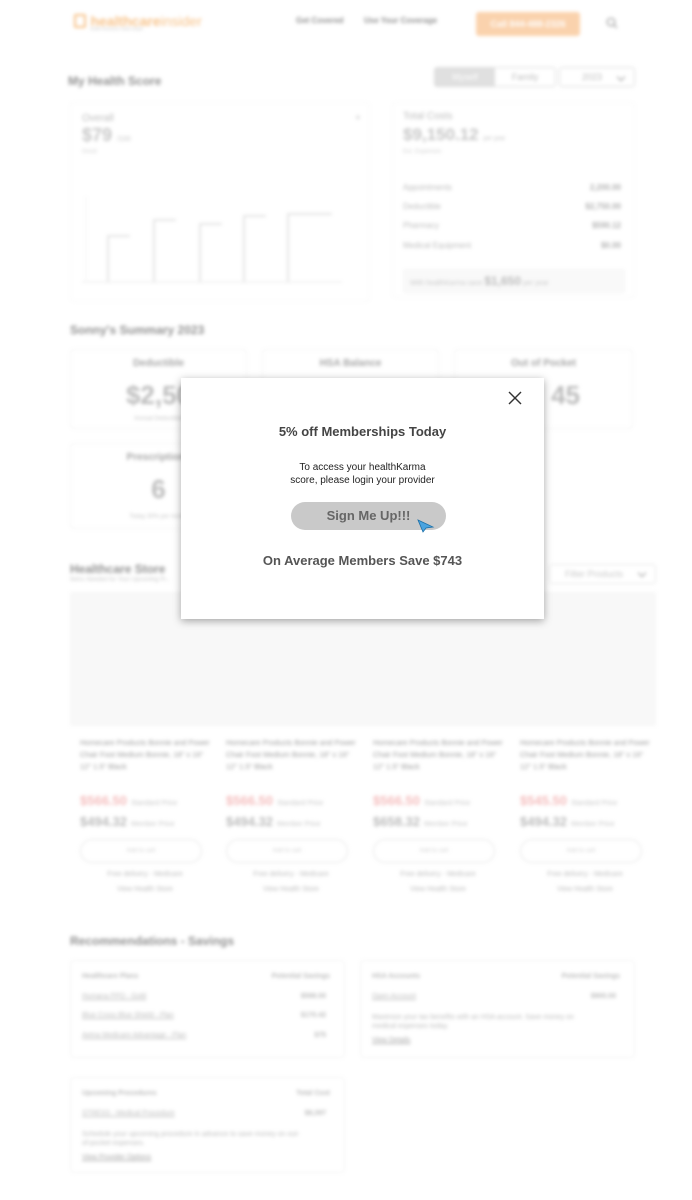 The width and height of the screenshot is (692, 1200). Describe the element at coordinates (362, 560) in the screenshot. I see `modal-footer: On Average Members Save $743` at that location.